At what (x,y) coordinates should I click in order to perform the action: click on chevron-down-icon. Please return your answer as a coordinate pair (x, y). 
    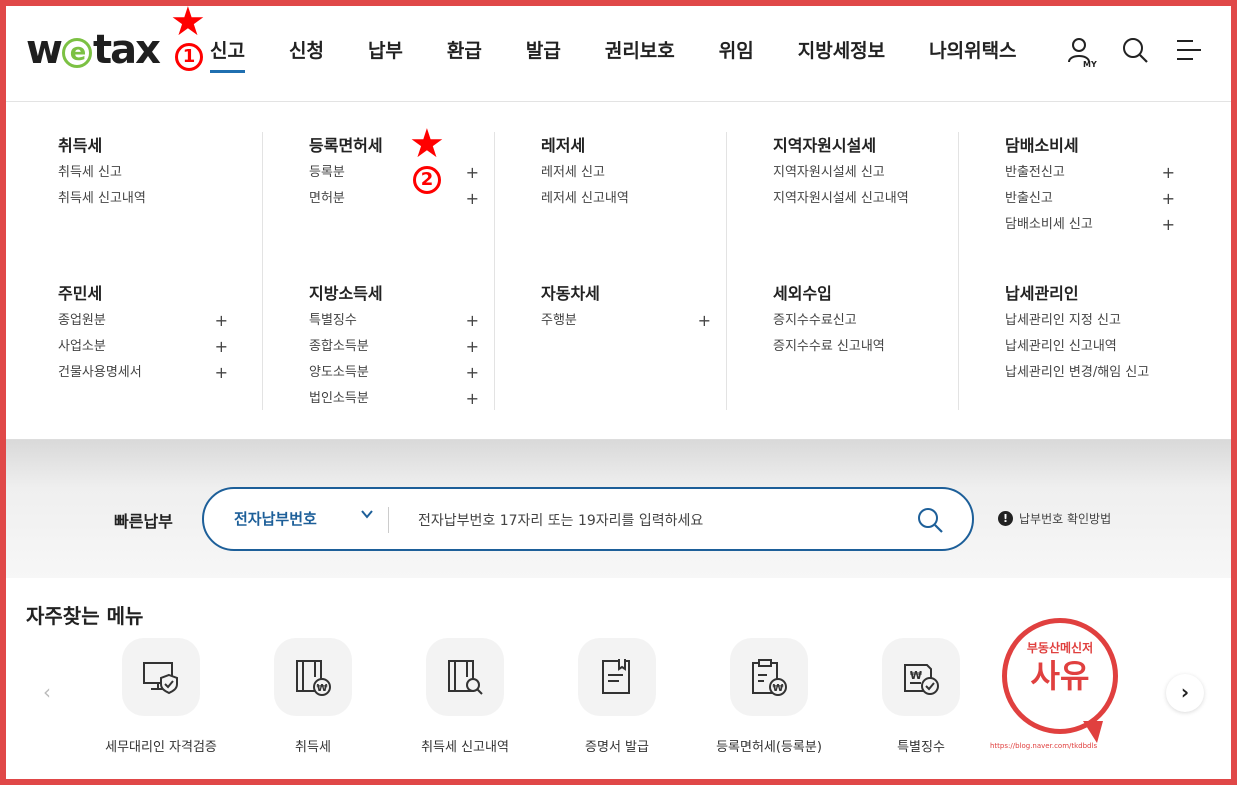
    Looking at the image, I should click on (367, 514).